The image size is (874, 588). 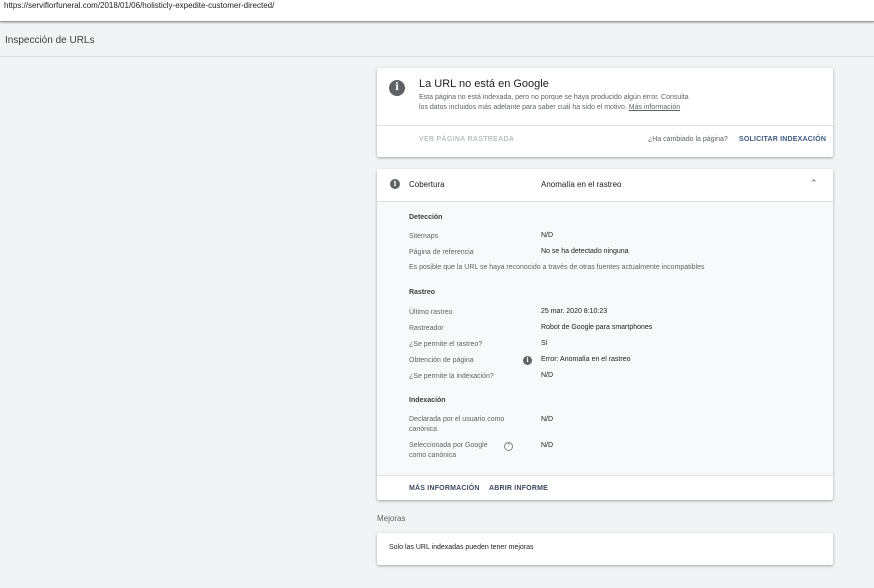 What do you see at coordinates (427, 184) in the screenshot?
I see `coverage-label: Cobertura` at bounding box center [427, 184].